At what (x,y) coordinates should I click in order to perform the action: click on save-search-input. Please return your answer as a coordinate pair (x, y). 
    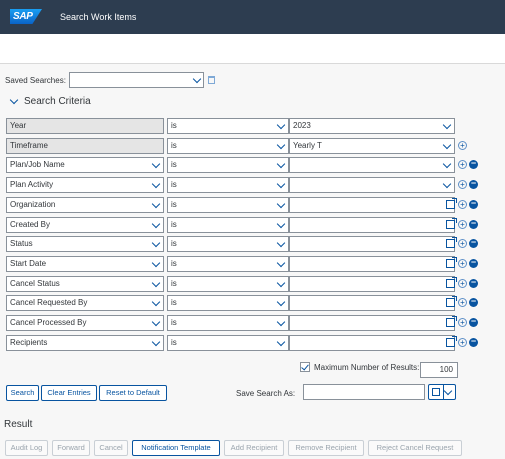
    Looking at the image, I should click on (364, 392).